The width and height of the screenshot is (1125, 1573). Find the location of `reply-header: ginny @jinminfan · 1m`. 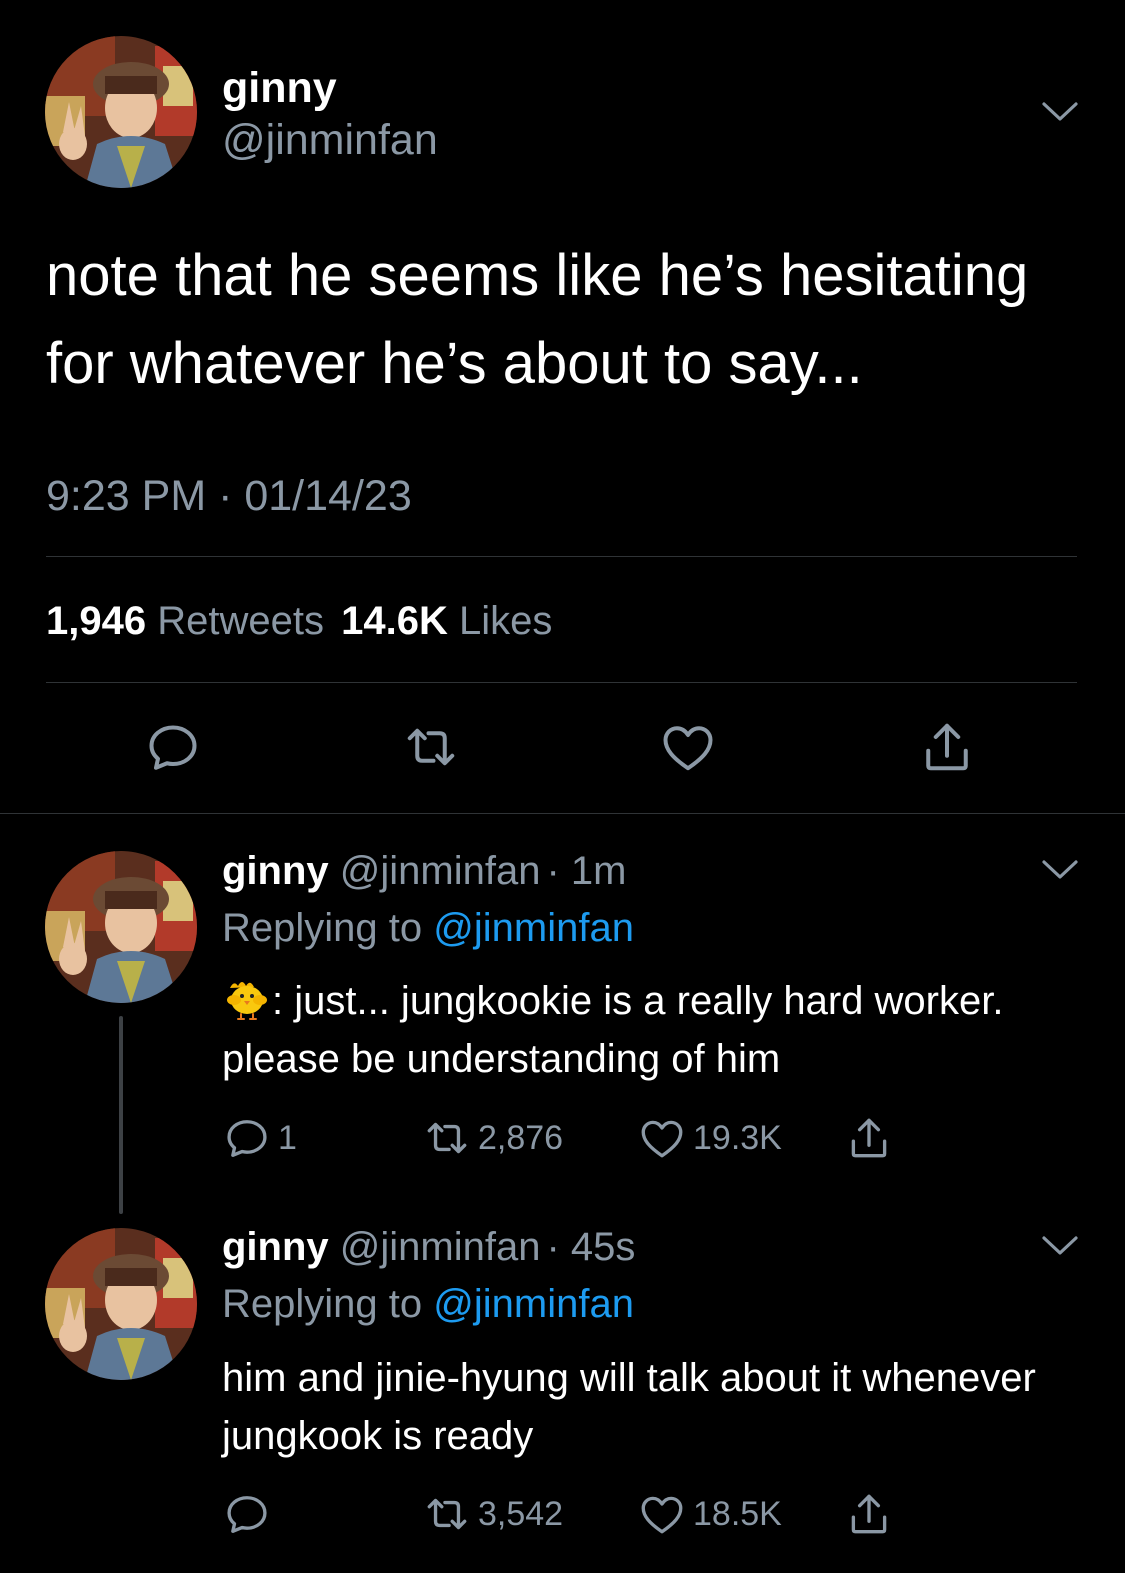

reply-header: ginny @jinminfan · 1m is located at coordinates (424, 871).